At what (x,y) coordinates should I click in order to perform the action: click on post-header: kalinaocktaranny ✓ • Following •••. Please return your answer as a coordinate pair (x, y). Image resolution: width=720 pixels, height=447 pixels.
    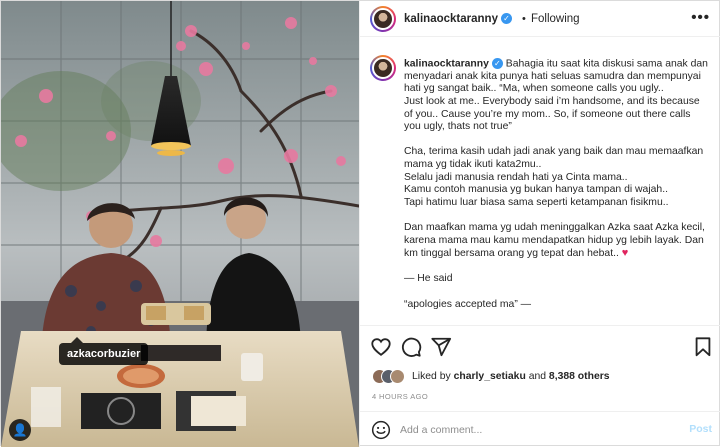
    Looking at the image, I should click on (540, 19).